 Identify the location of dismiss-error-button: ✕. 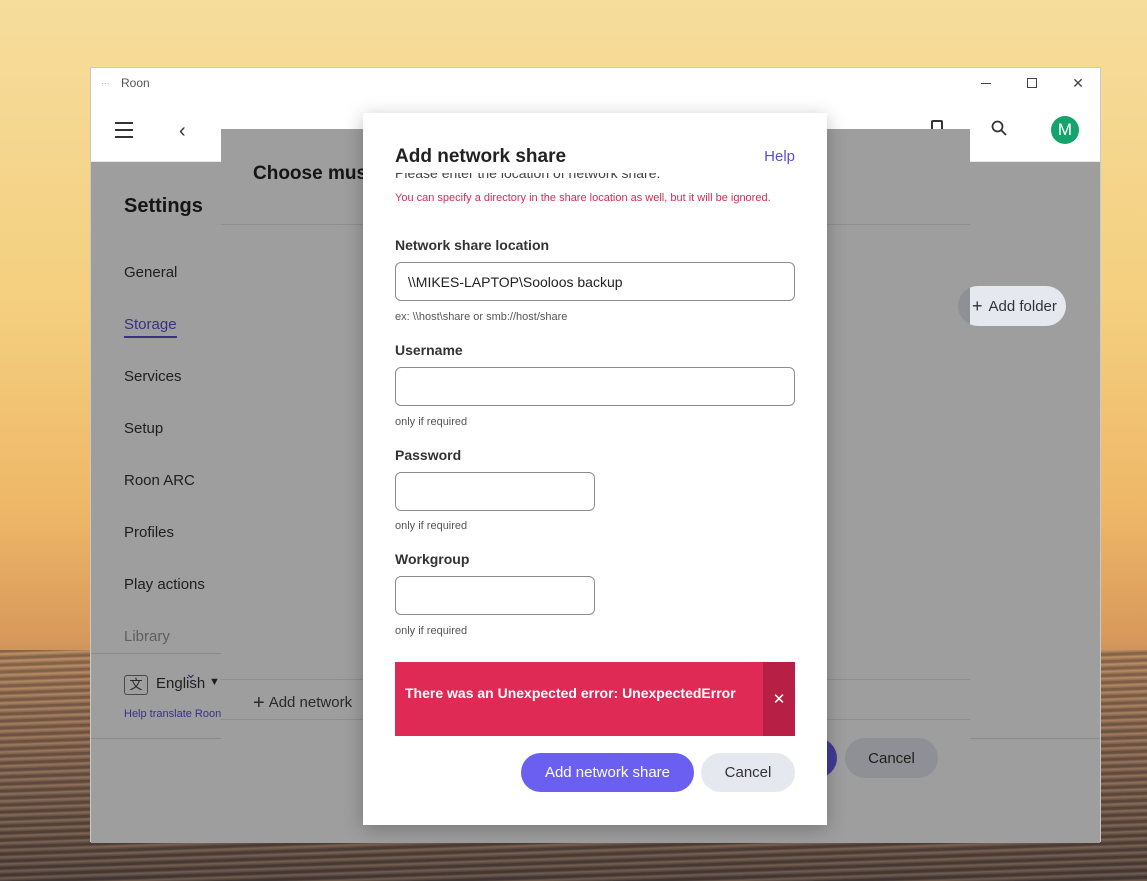
(779, 699).